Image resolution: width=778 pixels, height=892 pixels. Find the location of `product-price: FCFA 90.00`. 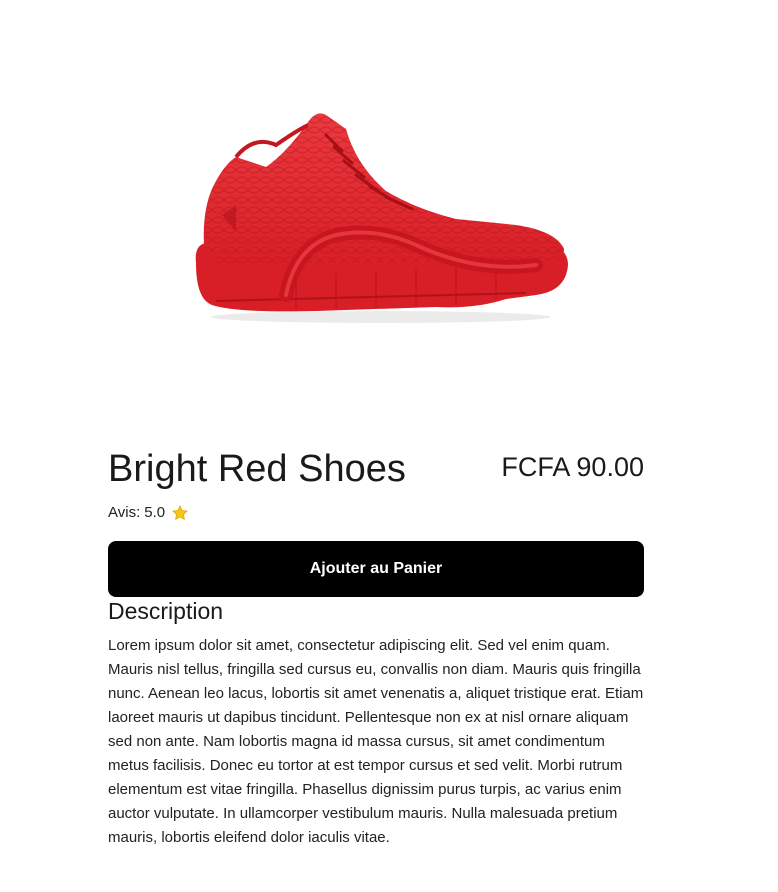

product-price: FCFA 90.00 is located at coordinates (572, 467).